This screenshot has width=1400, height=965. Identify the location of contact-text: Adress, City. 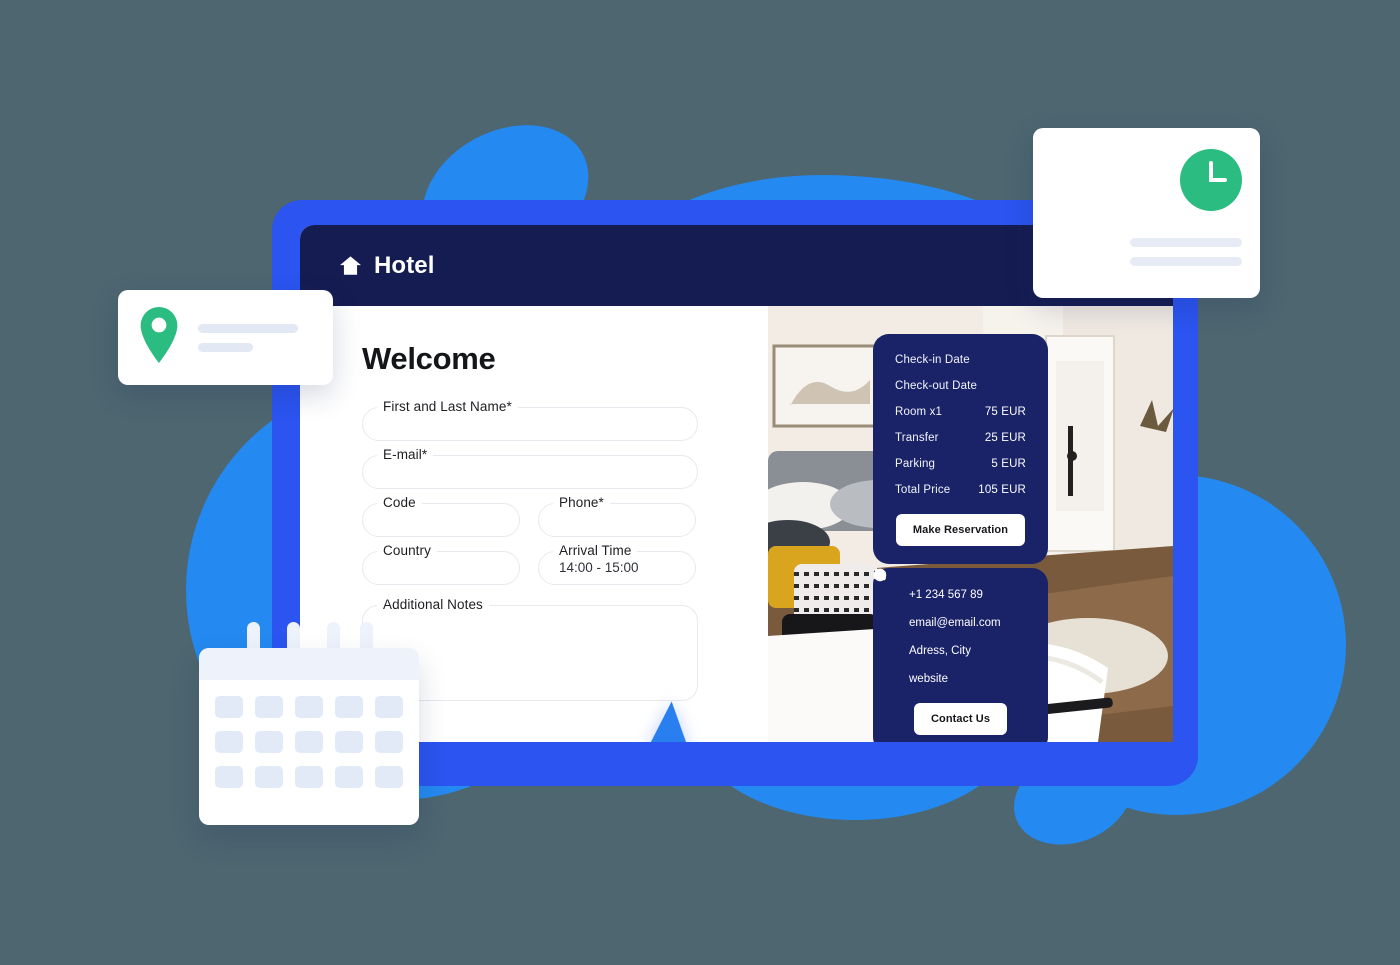
(940, 651).